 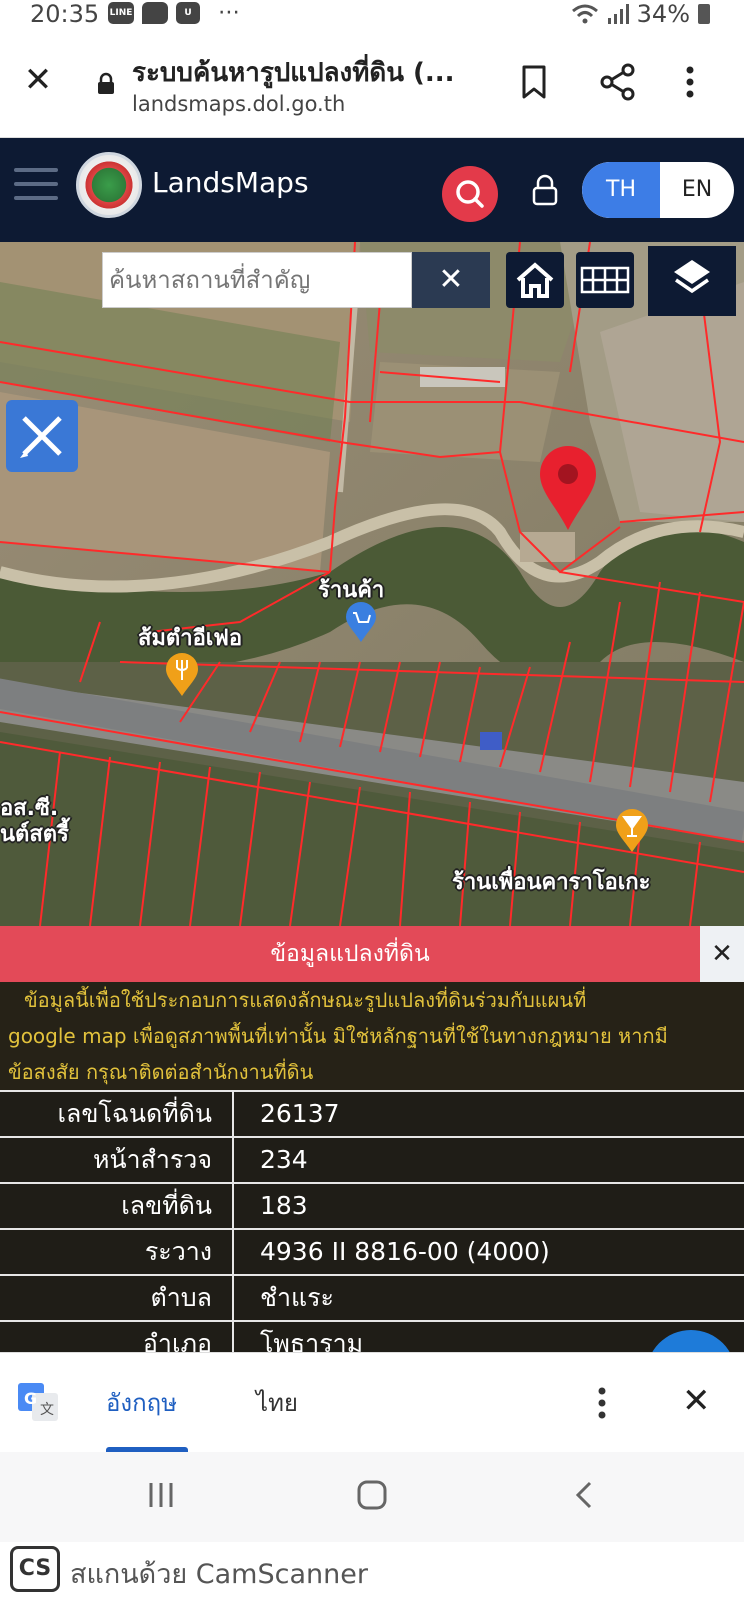 What do you see at coordinates (451, 280) in the screenshot?
I see `clear-search-button: ✕` at bounding box center [451, 280].